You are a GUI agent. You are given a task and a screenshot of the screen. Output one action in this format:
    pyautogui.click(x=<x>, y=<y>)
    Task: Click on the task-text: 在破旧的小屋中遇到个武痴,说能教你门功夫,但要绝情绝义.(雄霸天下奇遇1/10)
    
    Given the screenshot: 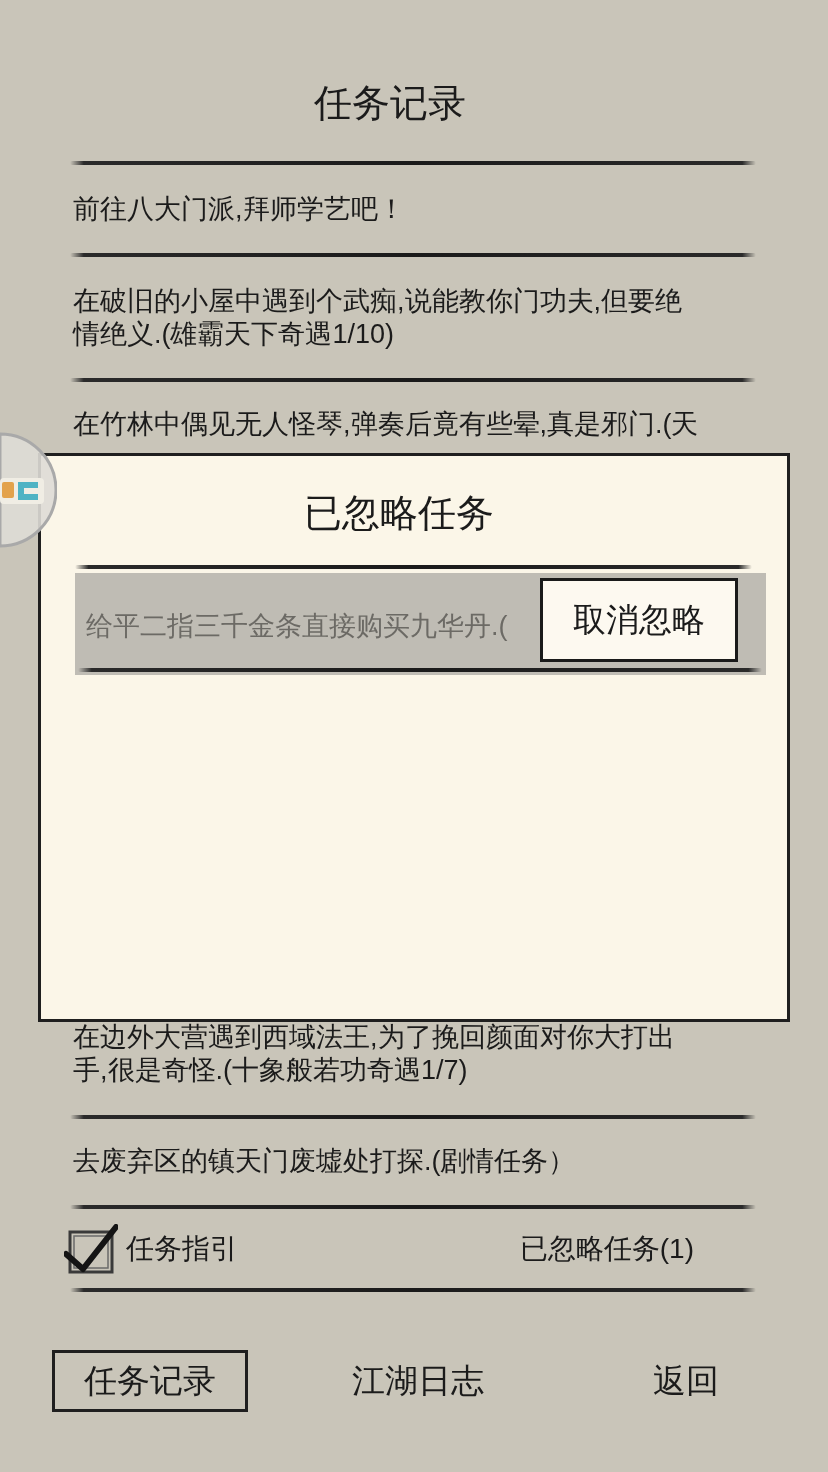 What is the action you would take?
    pyautogui.click(x=386, y=318)
    